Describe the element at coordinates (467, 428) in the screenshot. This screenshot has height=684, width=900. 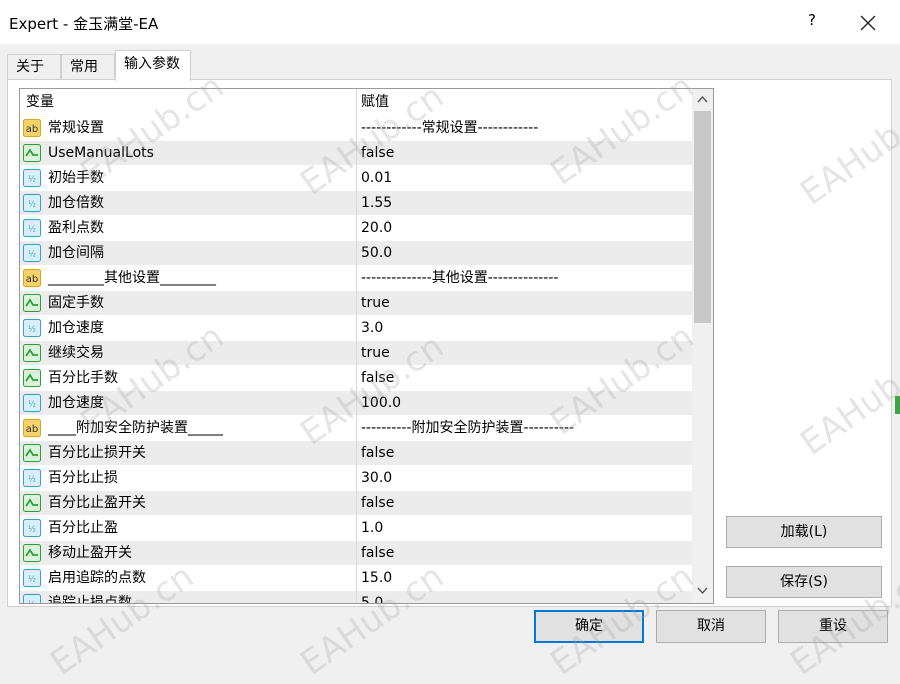
I see `parameter-value: ----------附加安全防护装置----------` at that location.